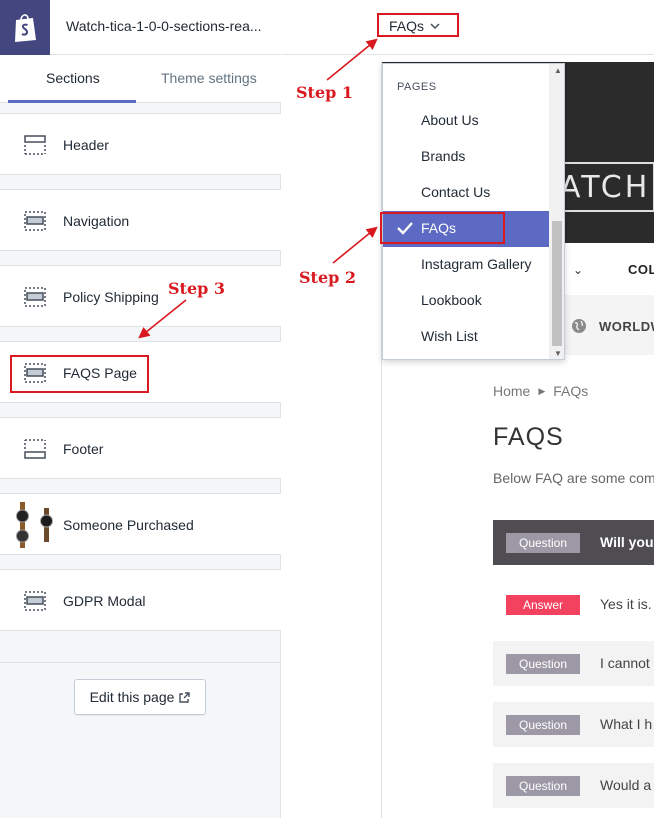  Describe the element at coordinates (468, 27) in the screenshot. I see `preview-toolbar` at that location.